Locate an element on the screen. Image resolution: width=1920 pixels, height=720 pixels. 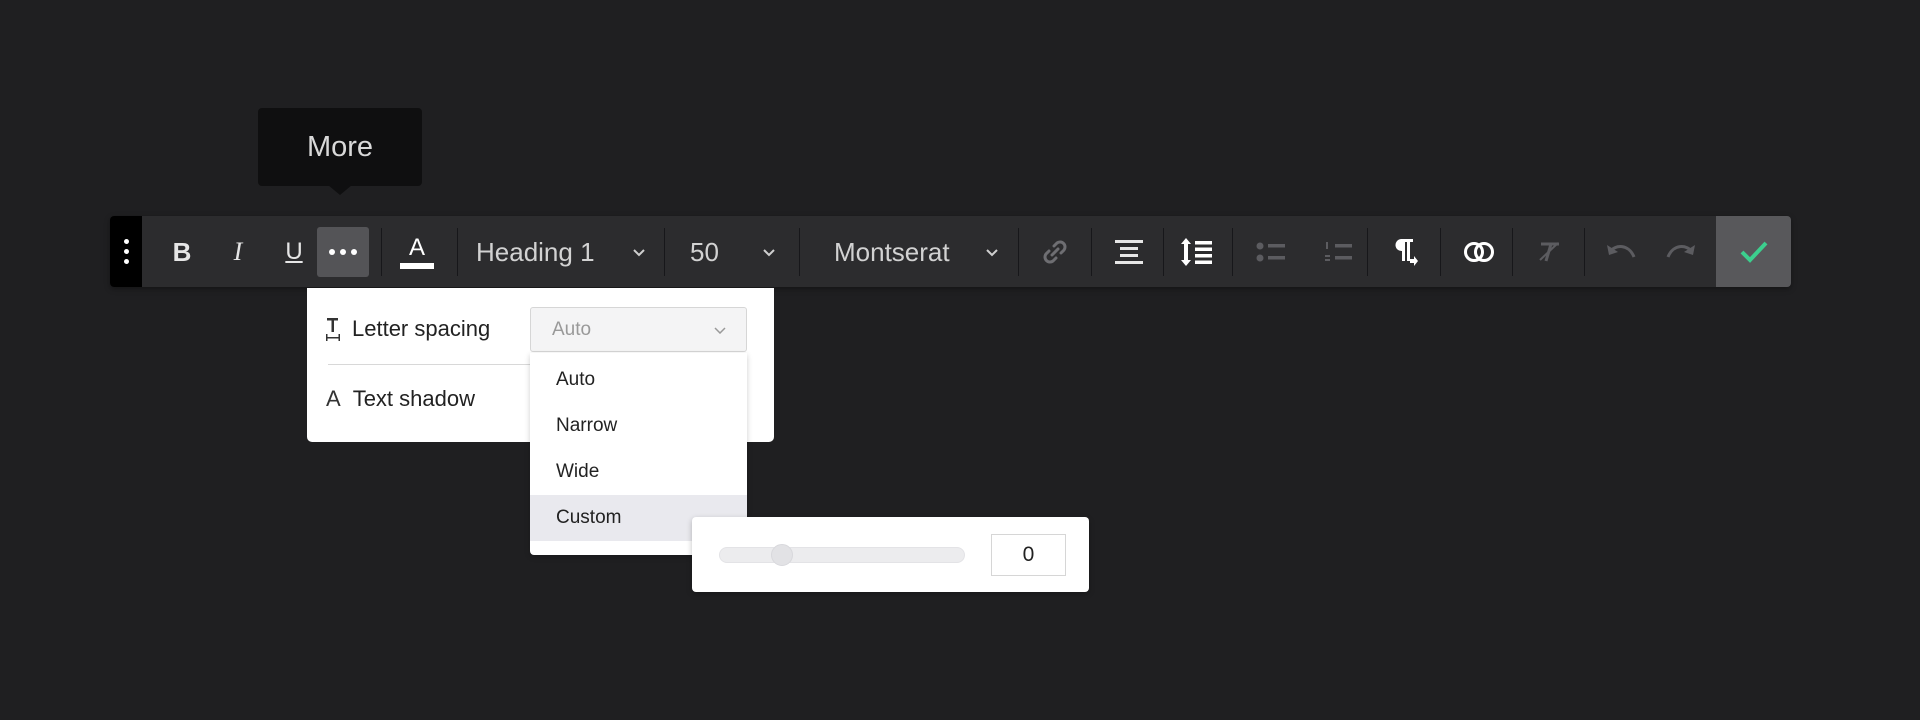
text-shadow-label: Text shadow is located at coordinates (413, 398).